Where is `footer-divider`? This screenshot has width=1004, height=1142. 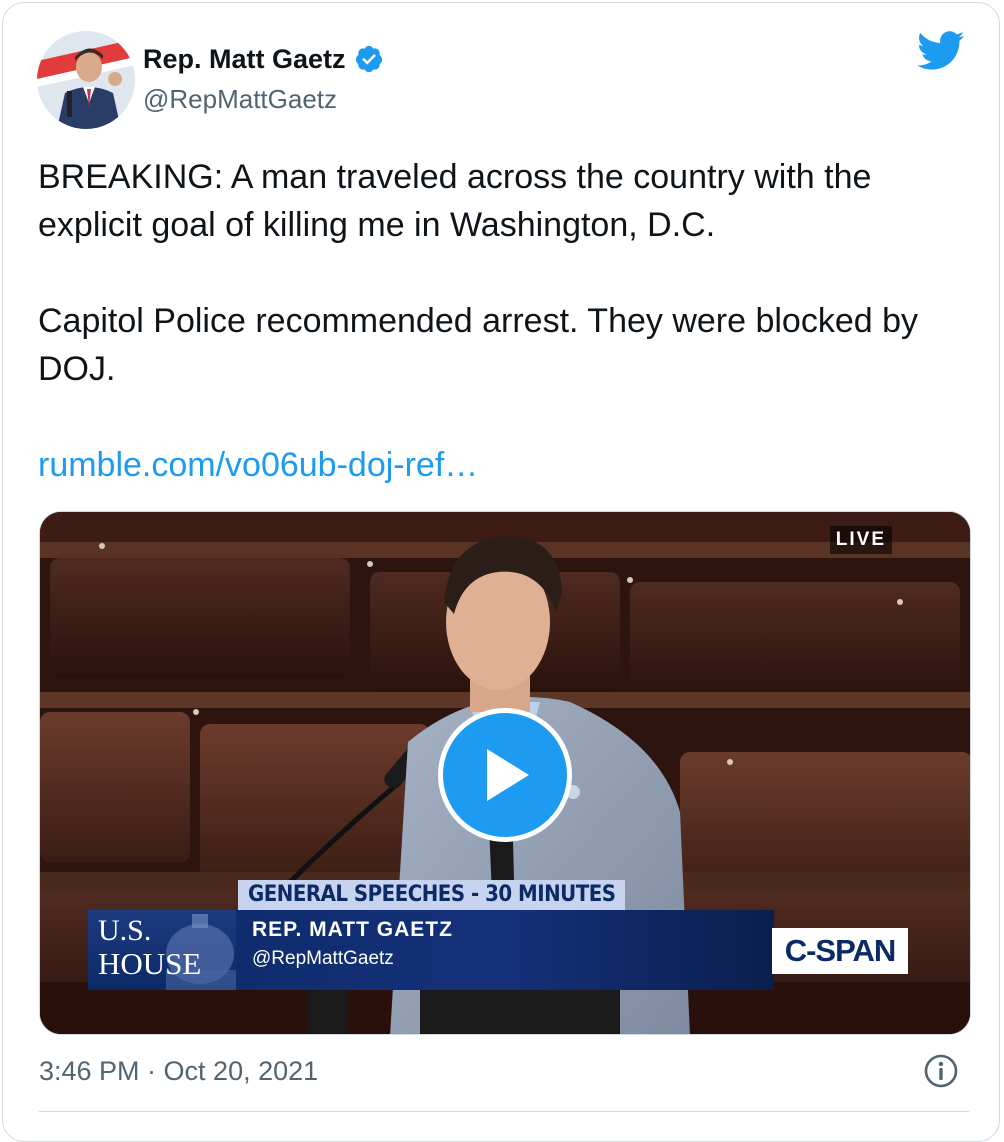 footer-divider is located at coordinates (504, 1111).